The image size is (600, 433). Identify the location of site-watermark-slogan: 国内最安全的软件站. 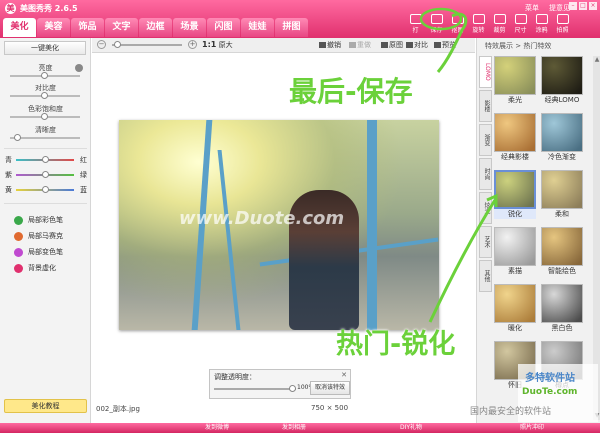
(511, 412).